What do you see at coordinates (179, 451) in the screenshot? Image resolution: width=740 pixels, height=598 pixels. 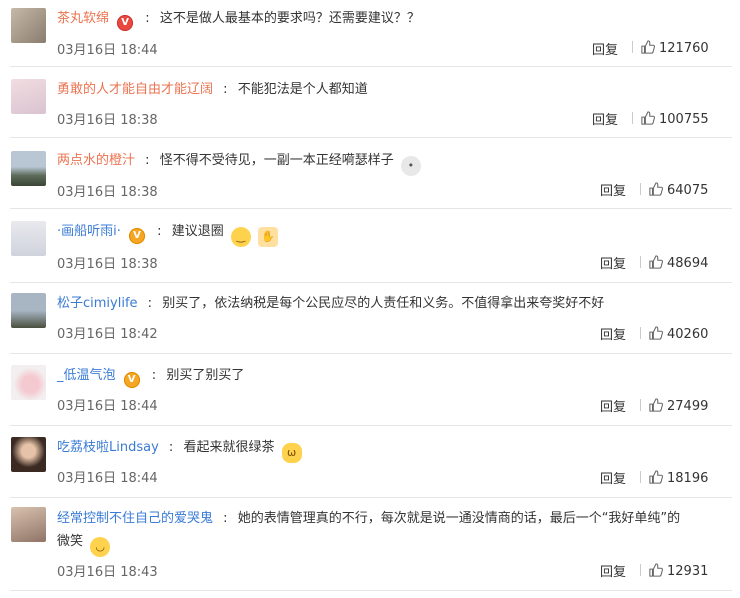 I see `comment-line: 吃荔枝啦Lindsay : 看起来就很绿茶 ω` at bounding box center [179, 451].